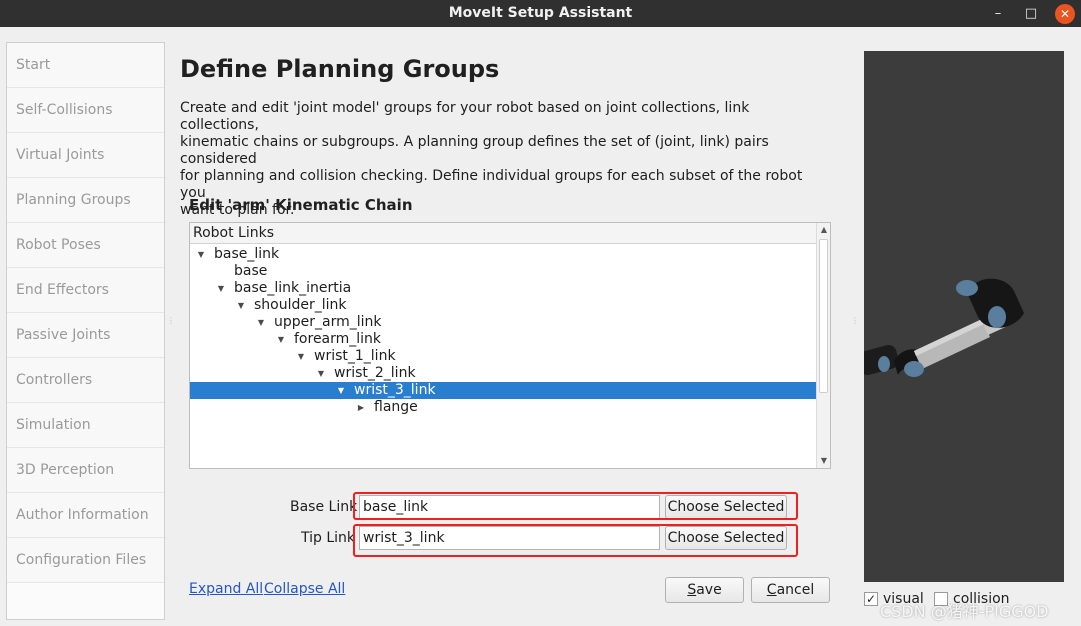  I want to click on window-title: MoveIt Setup Assistant, so click(540, 13).